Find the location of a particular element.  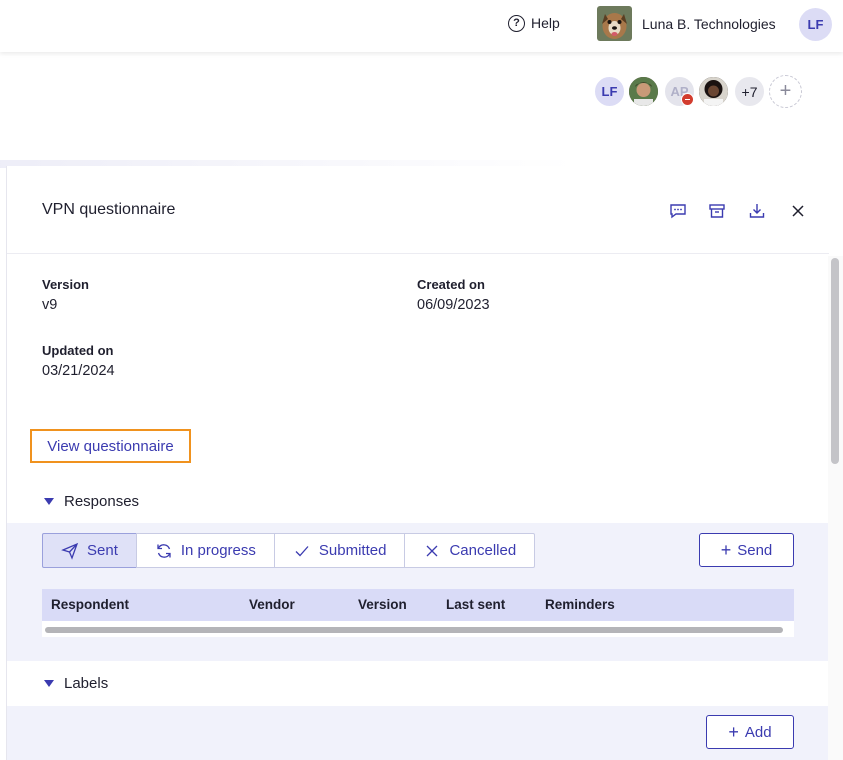

filter-in-progress-button: In progress is located at coordinates (205, 550).